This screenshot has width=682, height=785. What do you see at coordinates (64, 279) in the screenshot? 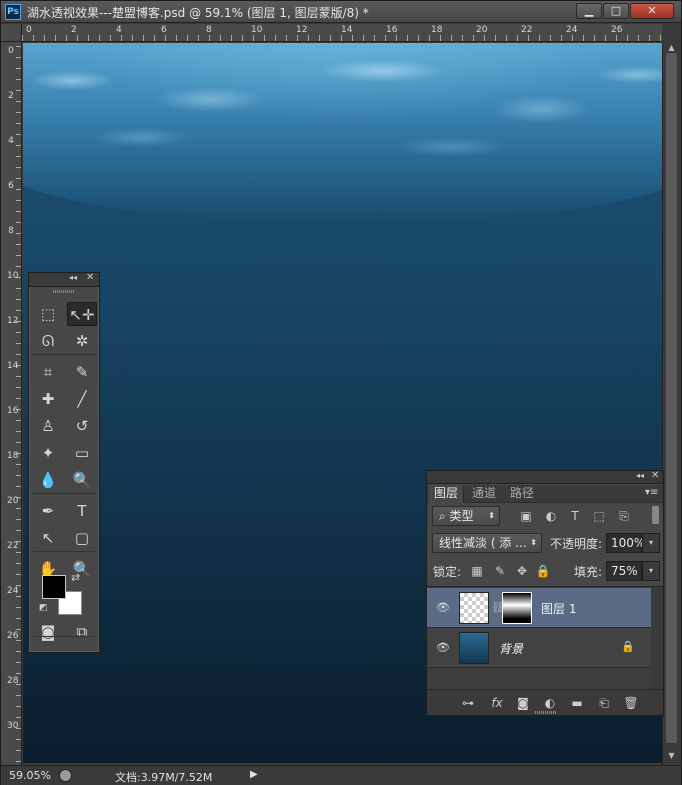
I see `tools-panel-header: ◂◂ ✕` at bounding box center [64, 279].